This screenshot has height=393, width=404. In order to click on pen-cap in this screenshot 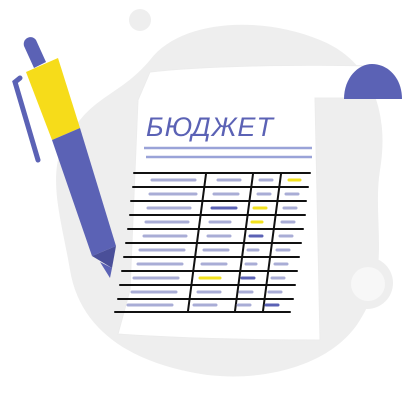, I will do `click(34, 52)`.